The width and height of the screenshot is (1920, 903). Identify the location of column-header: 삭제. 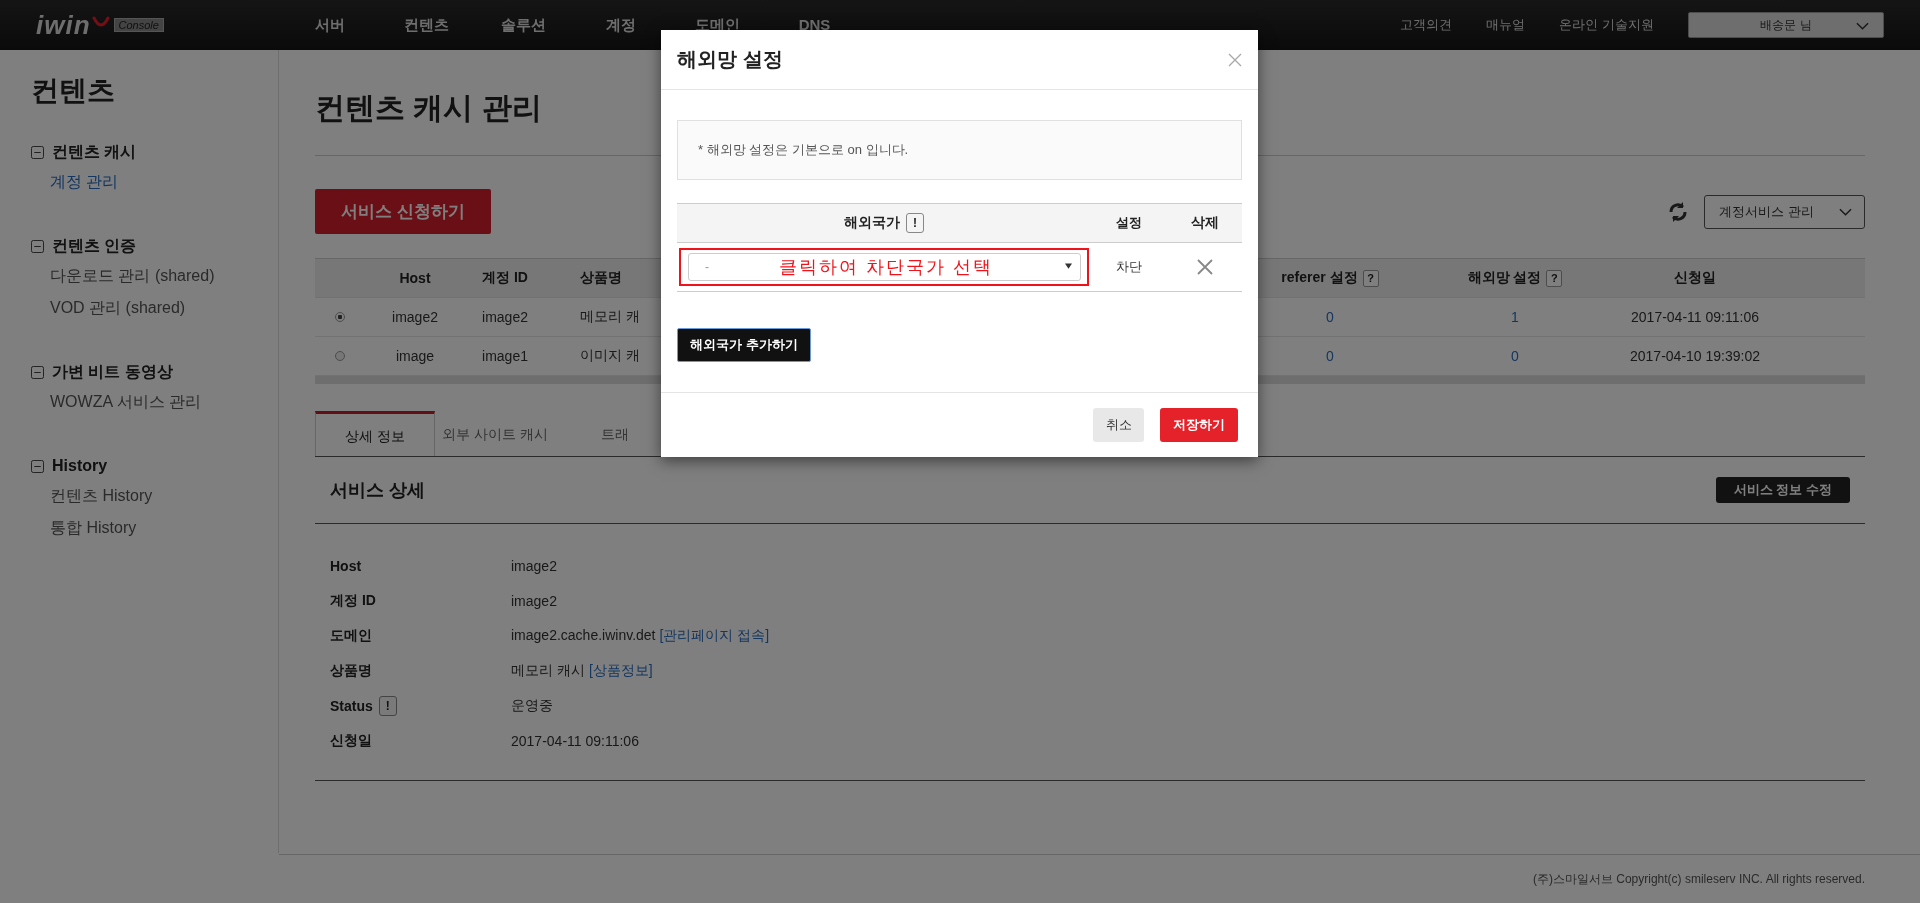
(1204, 223).